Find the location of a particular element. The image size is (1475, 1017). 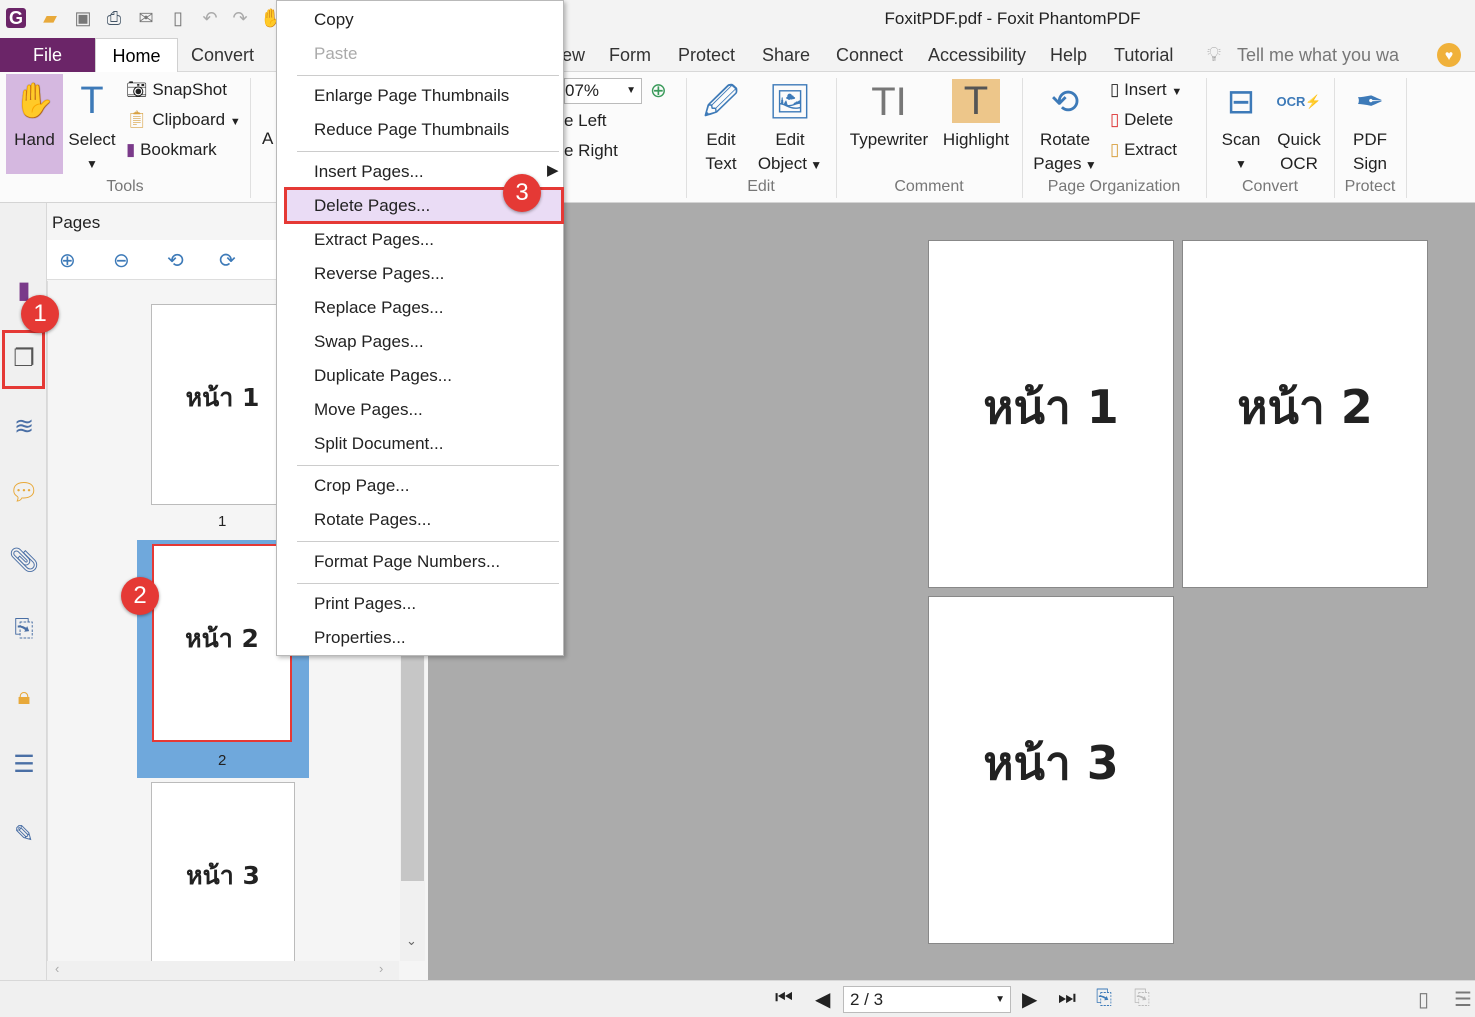

tab-share: Share is located at coordinates (786, 55).